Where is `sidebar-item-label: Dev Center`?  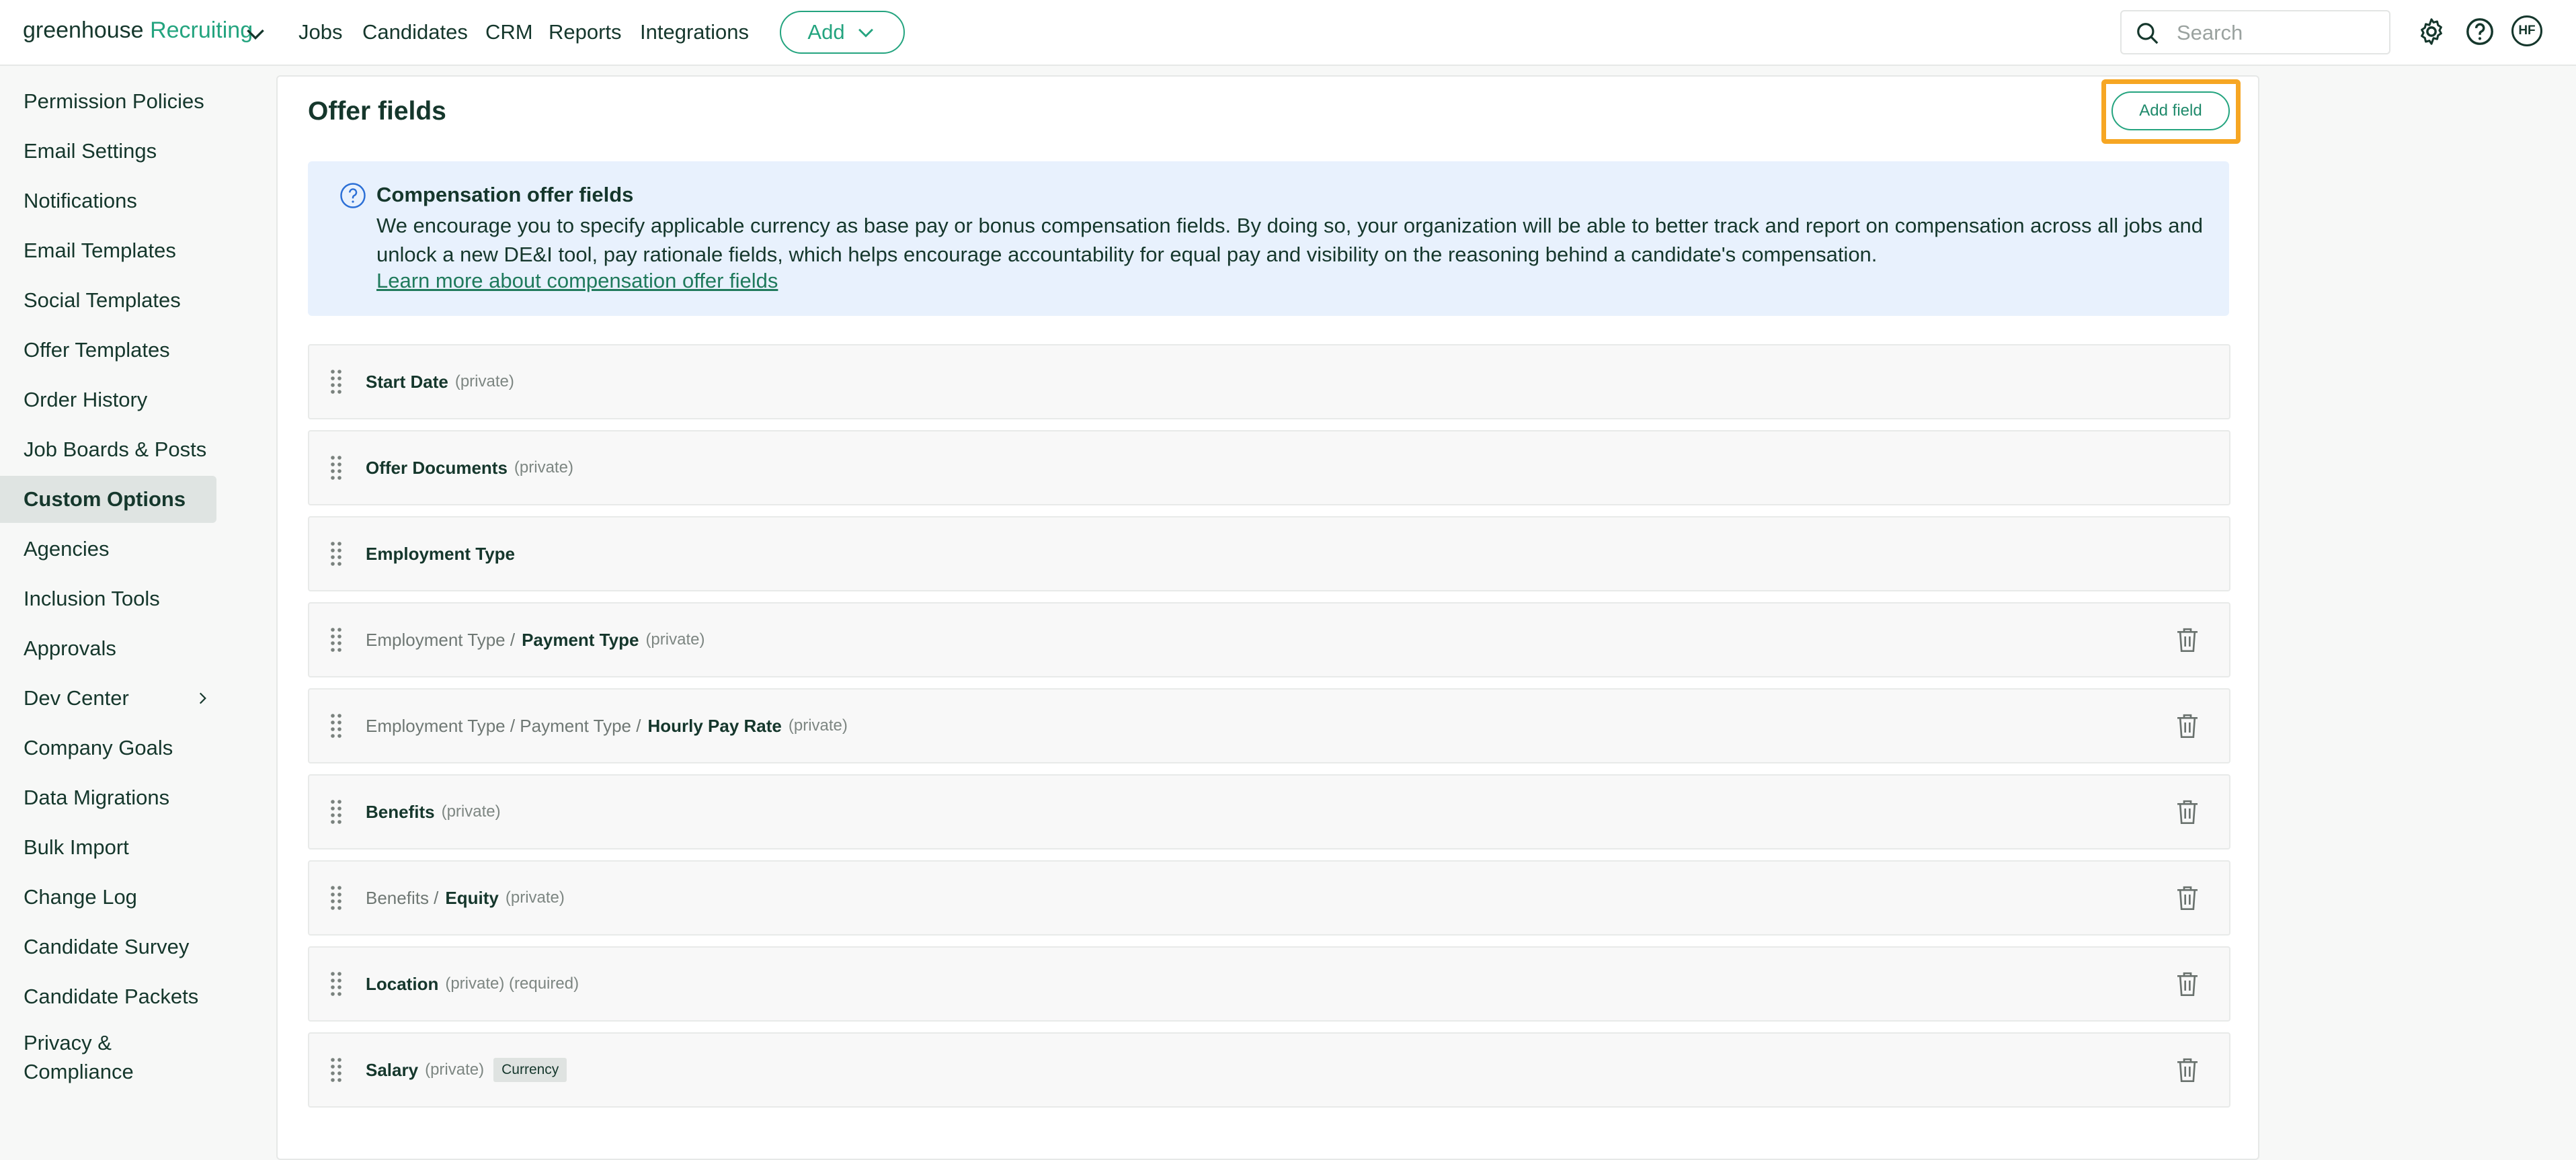
sidebar-item-label: Dev Center is located at coordinates (76, 698).